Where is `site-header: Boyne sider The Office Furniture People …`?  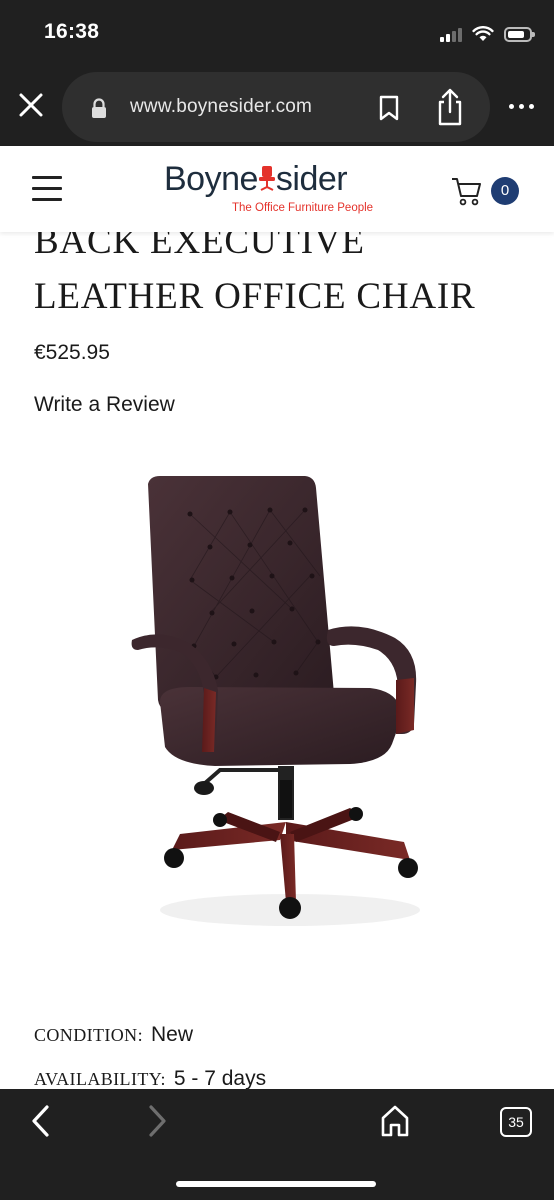
site-header: Boyne sider The Office Furniture People … is located at coordinates (277, 189).